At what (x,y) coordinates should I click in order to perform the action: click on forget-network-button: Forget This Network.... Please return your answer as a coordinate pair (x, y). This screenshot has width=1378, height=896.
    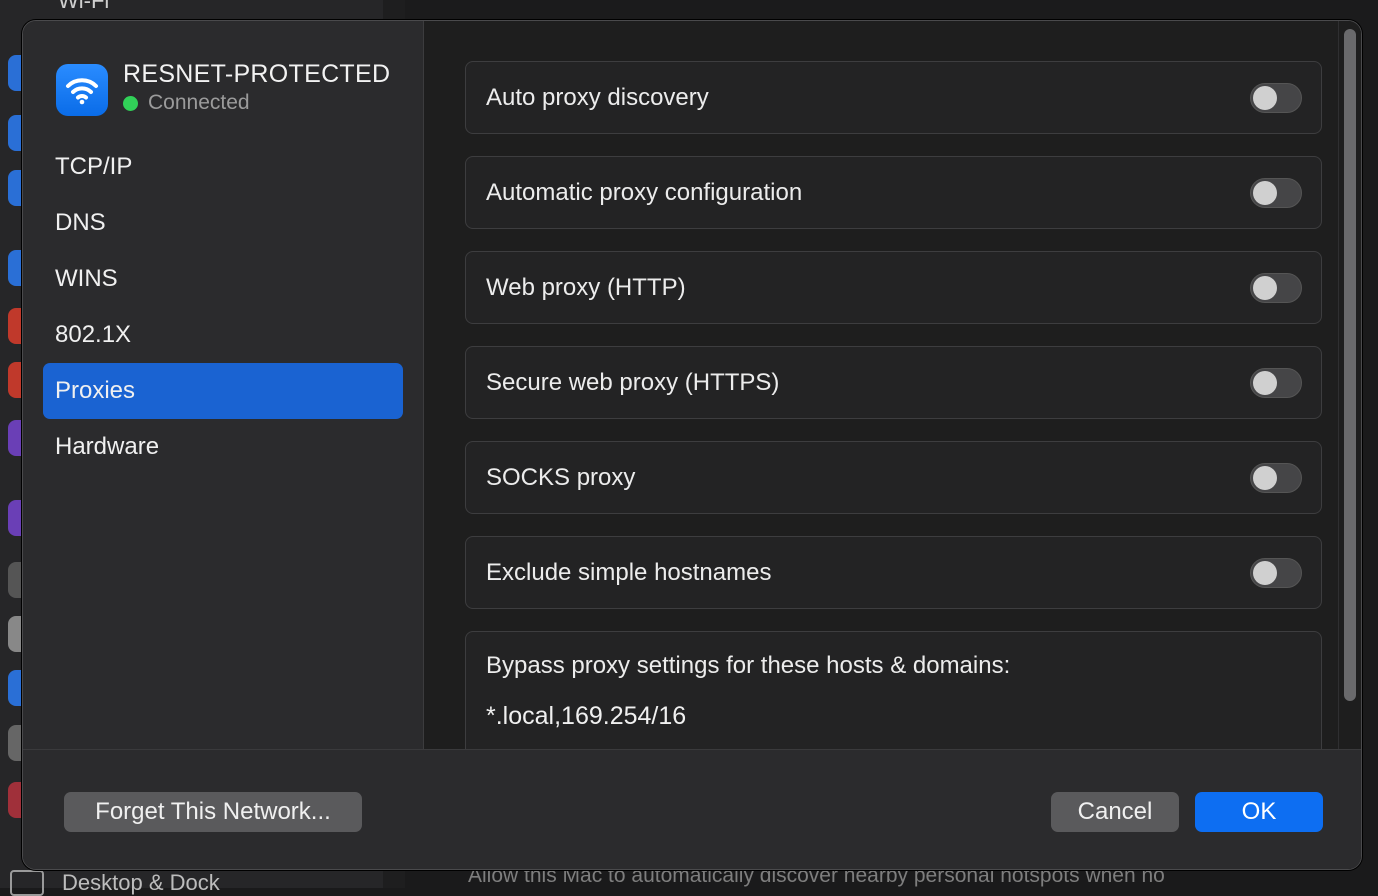
    Looking at the image, I should click on (213, 812).